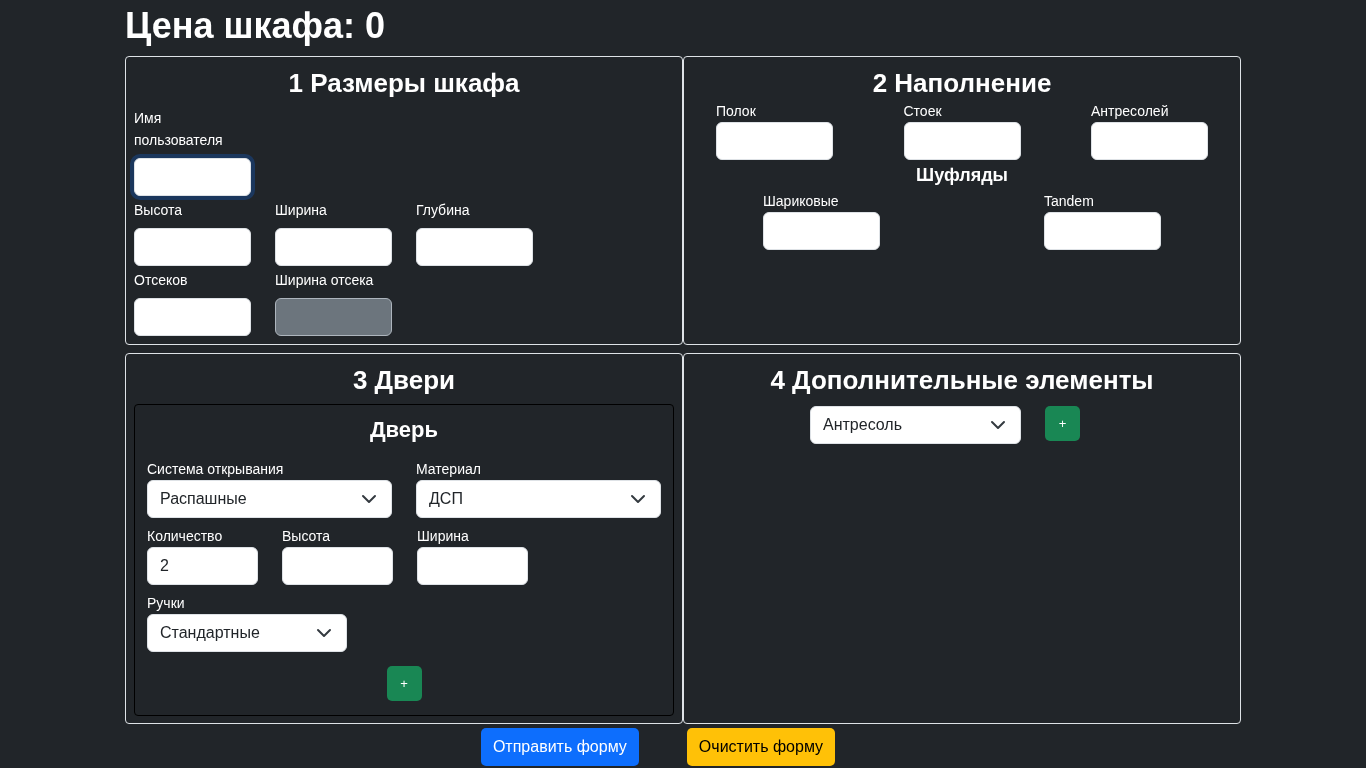 The width and height of the screenshot is (1366, 768). What do you see at coordinates (915, 425) in the screenshot?
I see `select-dropdown: Антресоль` at bounding box center [915, 425].